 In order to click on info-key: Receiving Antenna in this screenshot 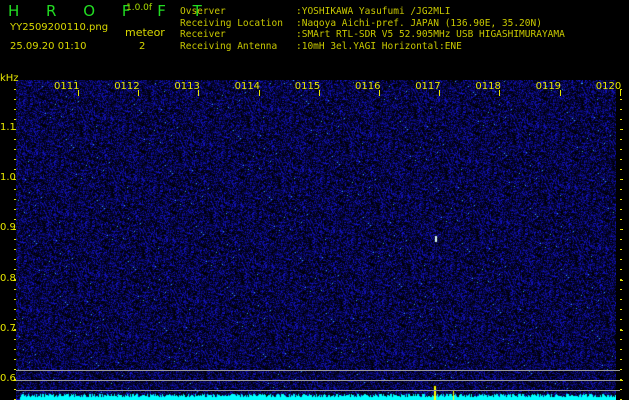, I will do `click(229, 46)`.